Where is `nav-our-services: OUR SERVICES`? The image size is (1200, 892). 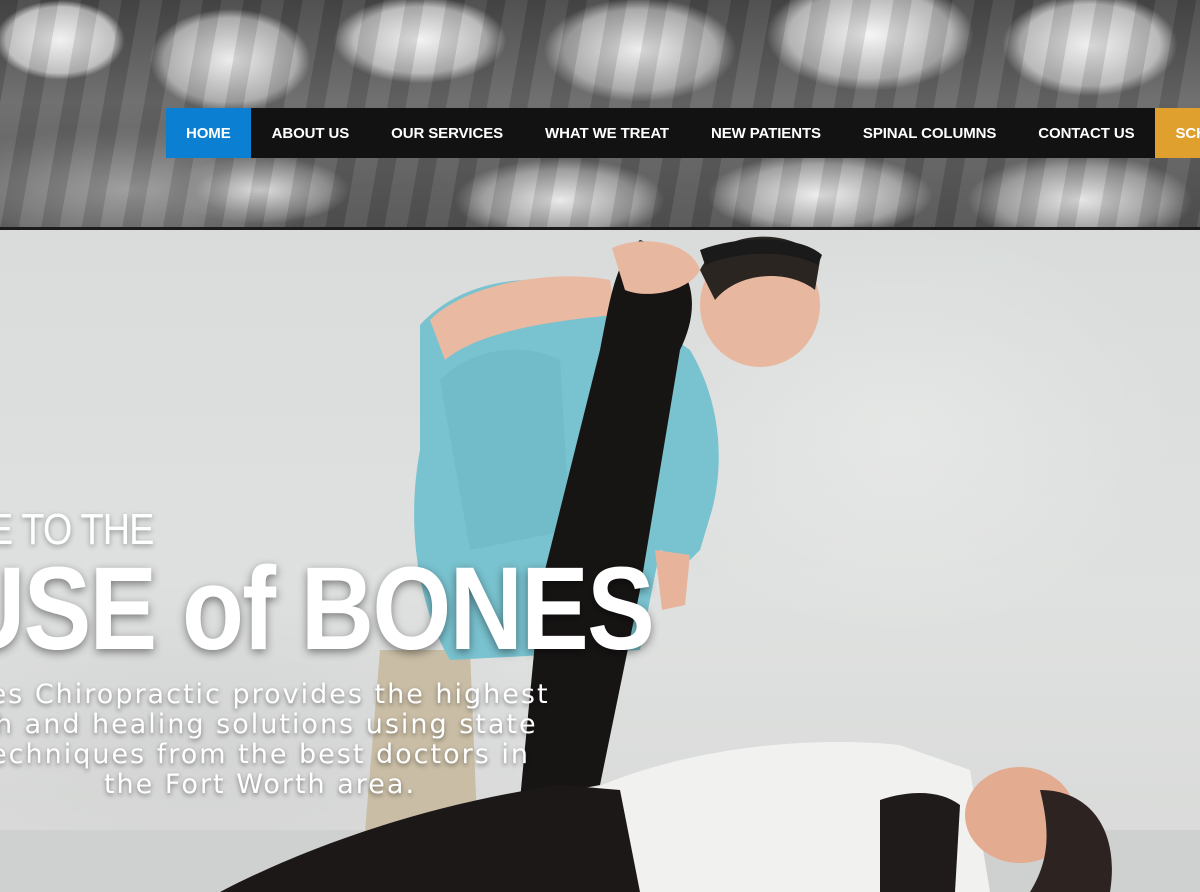 nav-our-services: OUR SERVICES is located at coordinates (447, 133).